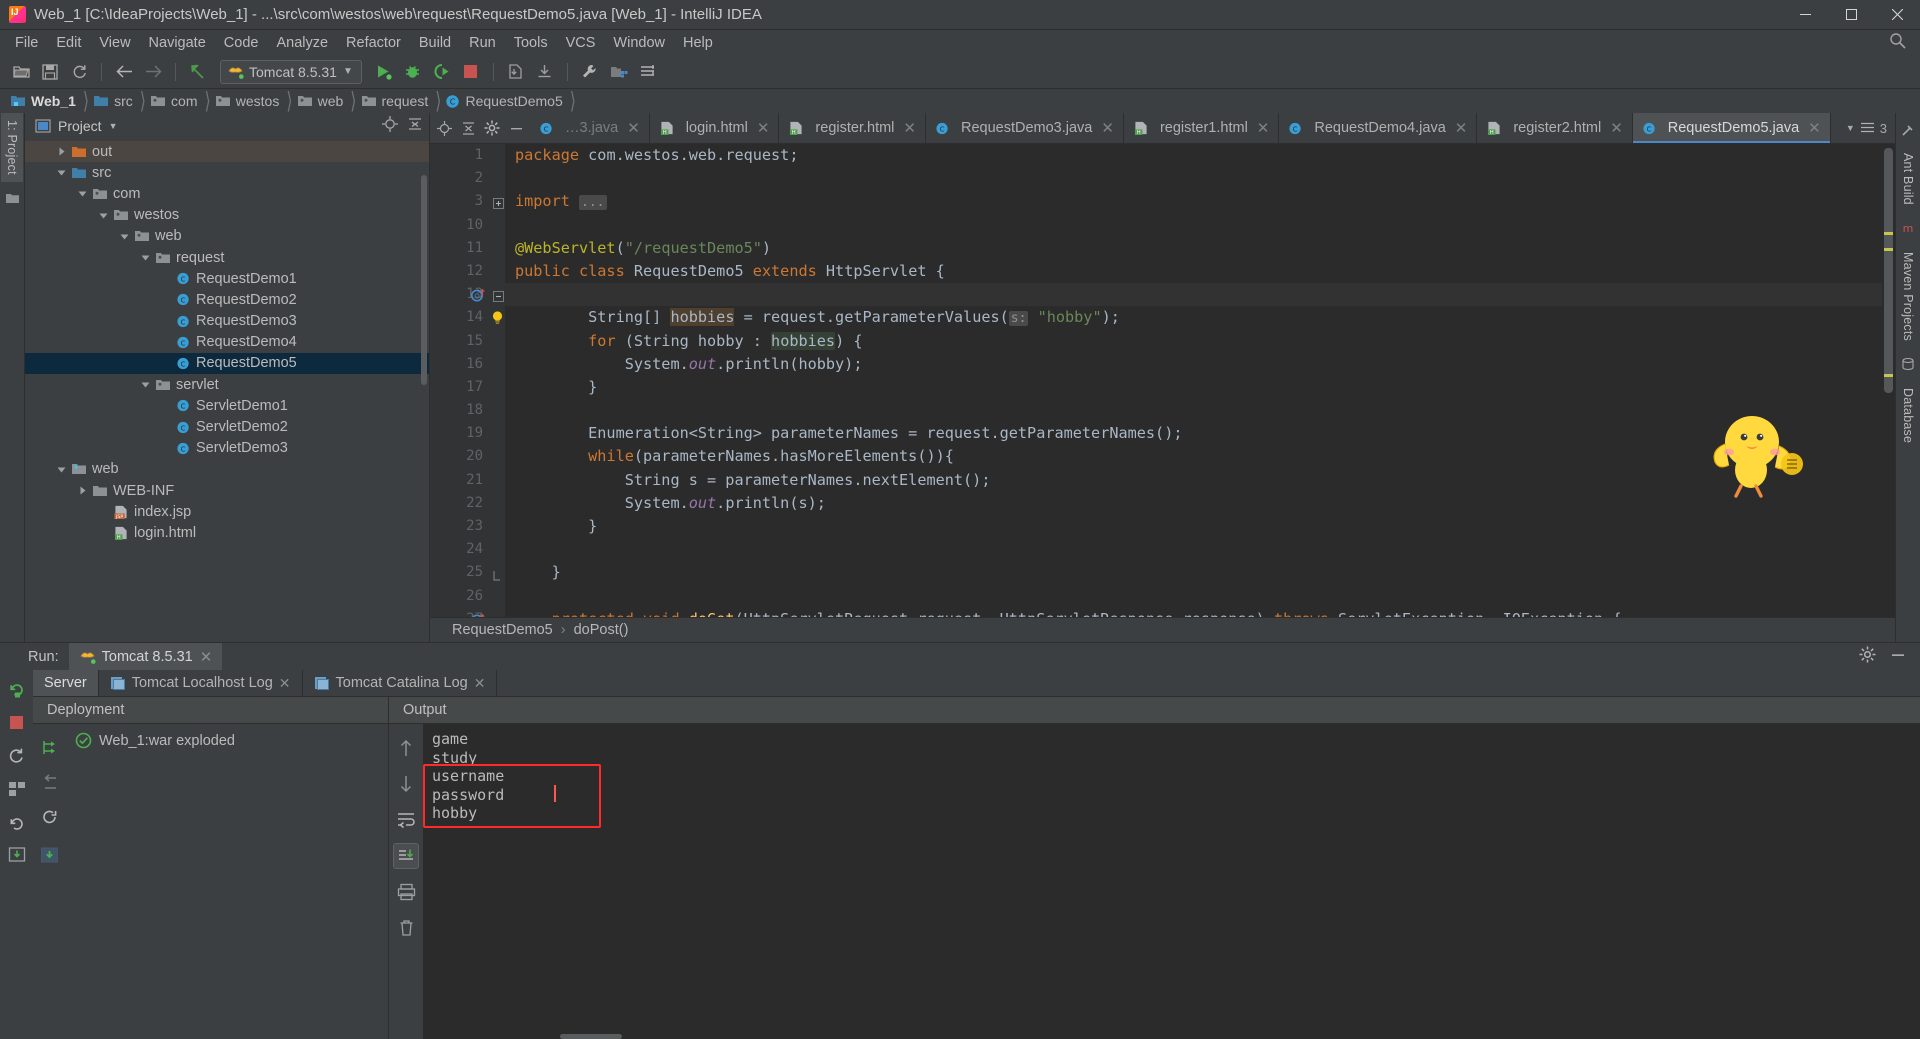 The image size is (1920, 1039). Describe the element at coordinates (50, 747) in the screenshot. I see `deploy-artifact-icon` at that location.